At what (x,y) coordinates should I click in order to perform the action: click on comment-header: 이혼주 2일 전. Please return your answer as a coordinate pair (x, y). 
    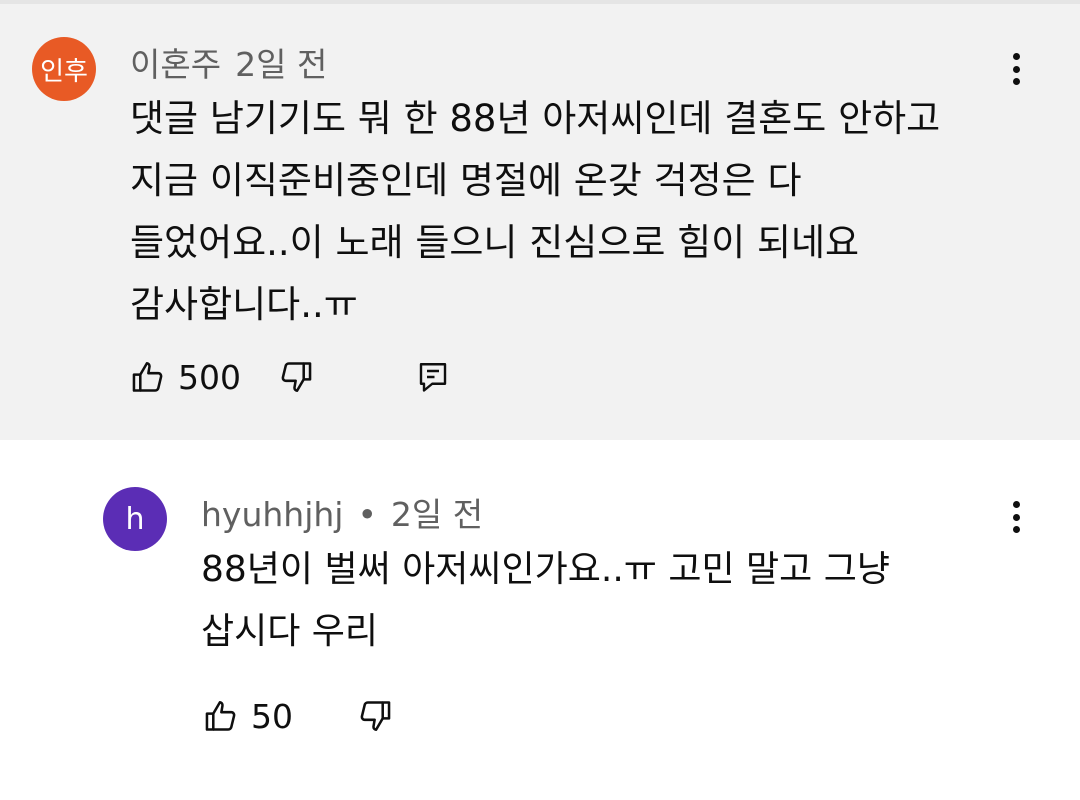
    Looking at the image, I should click on (228, 62).